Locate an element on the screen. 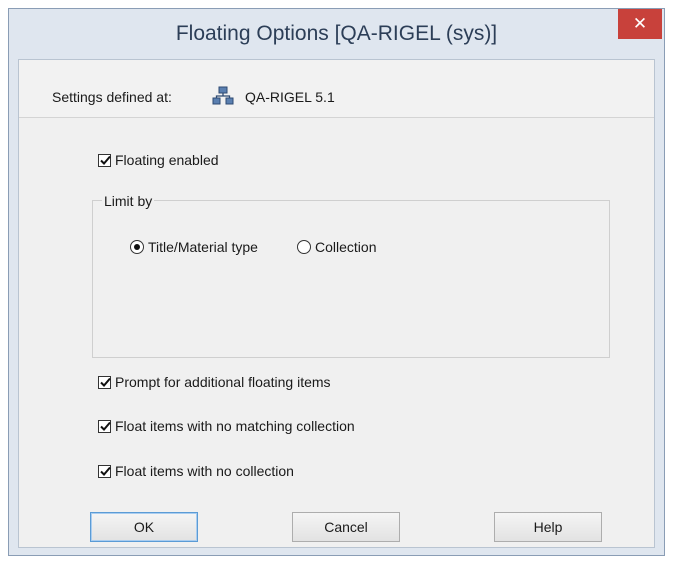 This screenshot has width=673, height=562. radio-collection: Collection is located at coordinates (336, 247).